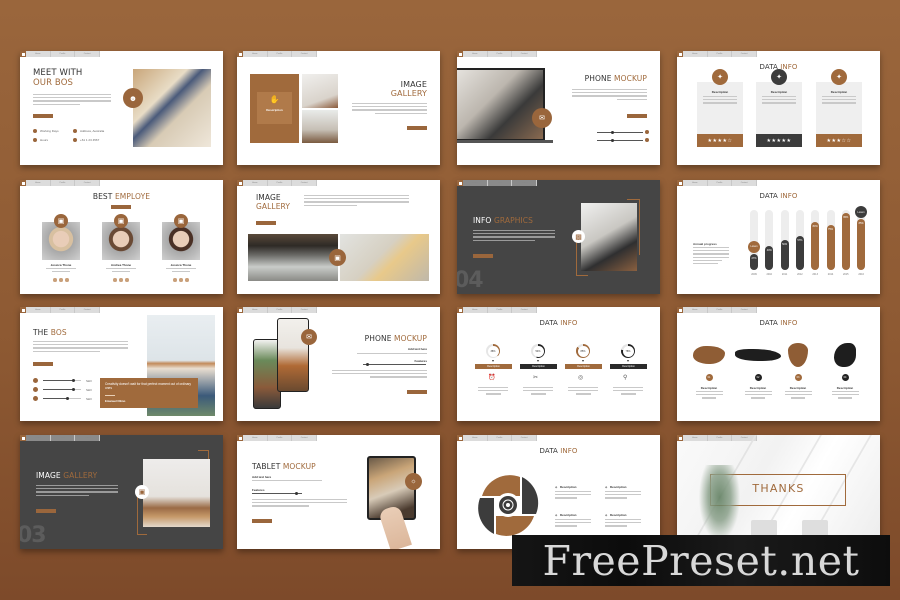  What do you see at coordinates (50, 332) in the screenshot?
I see `slide-title: THE BOS` at bounding box center [50, 332].